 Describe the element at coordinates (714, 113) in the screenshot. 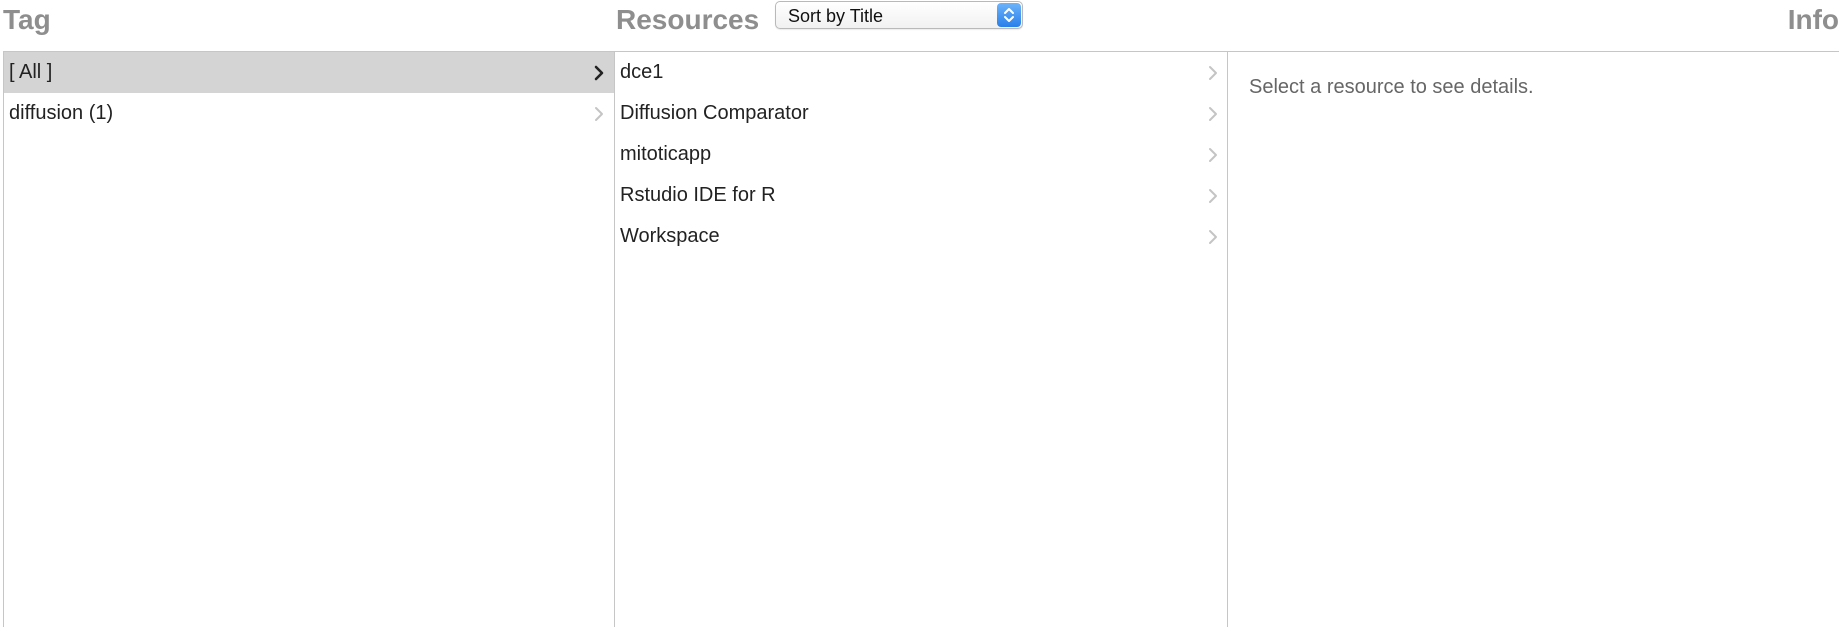

I see `resource-item-label: Diffusion Comparator` at that location.